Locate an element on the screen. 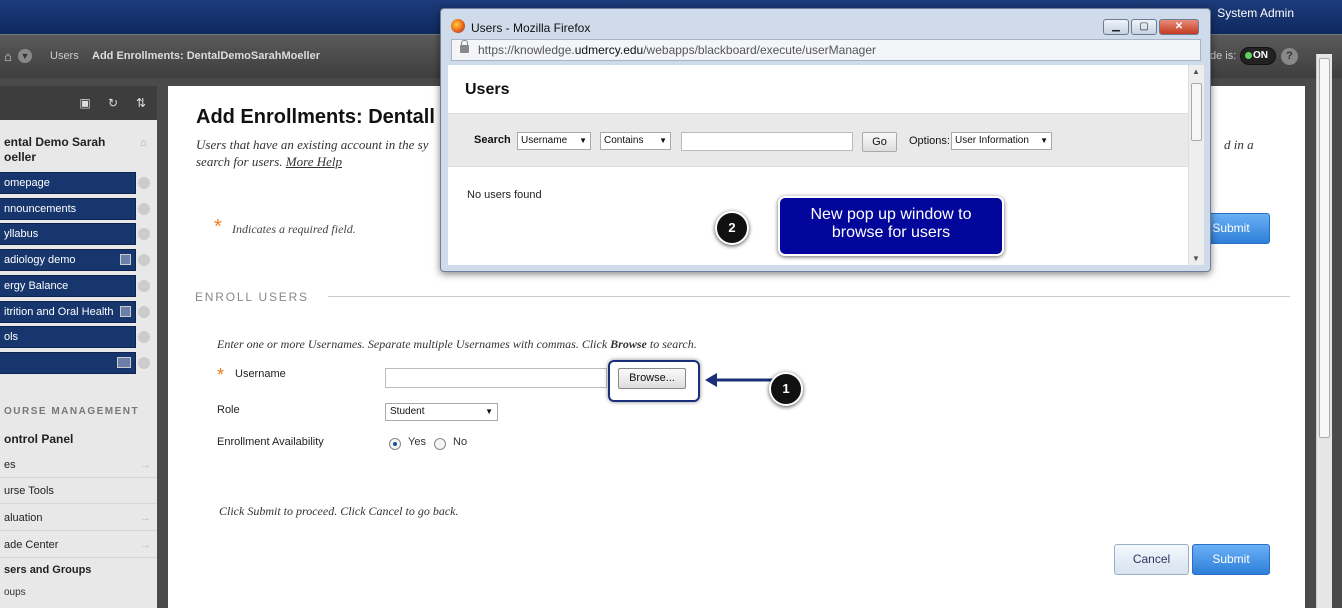 This screenshot has width=1342, height=608. course-management-heading: OURSE MANAGEMENT is located at coordinates (72, 411).